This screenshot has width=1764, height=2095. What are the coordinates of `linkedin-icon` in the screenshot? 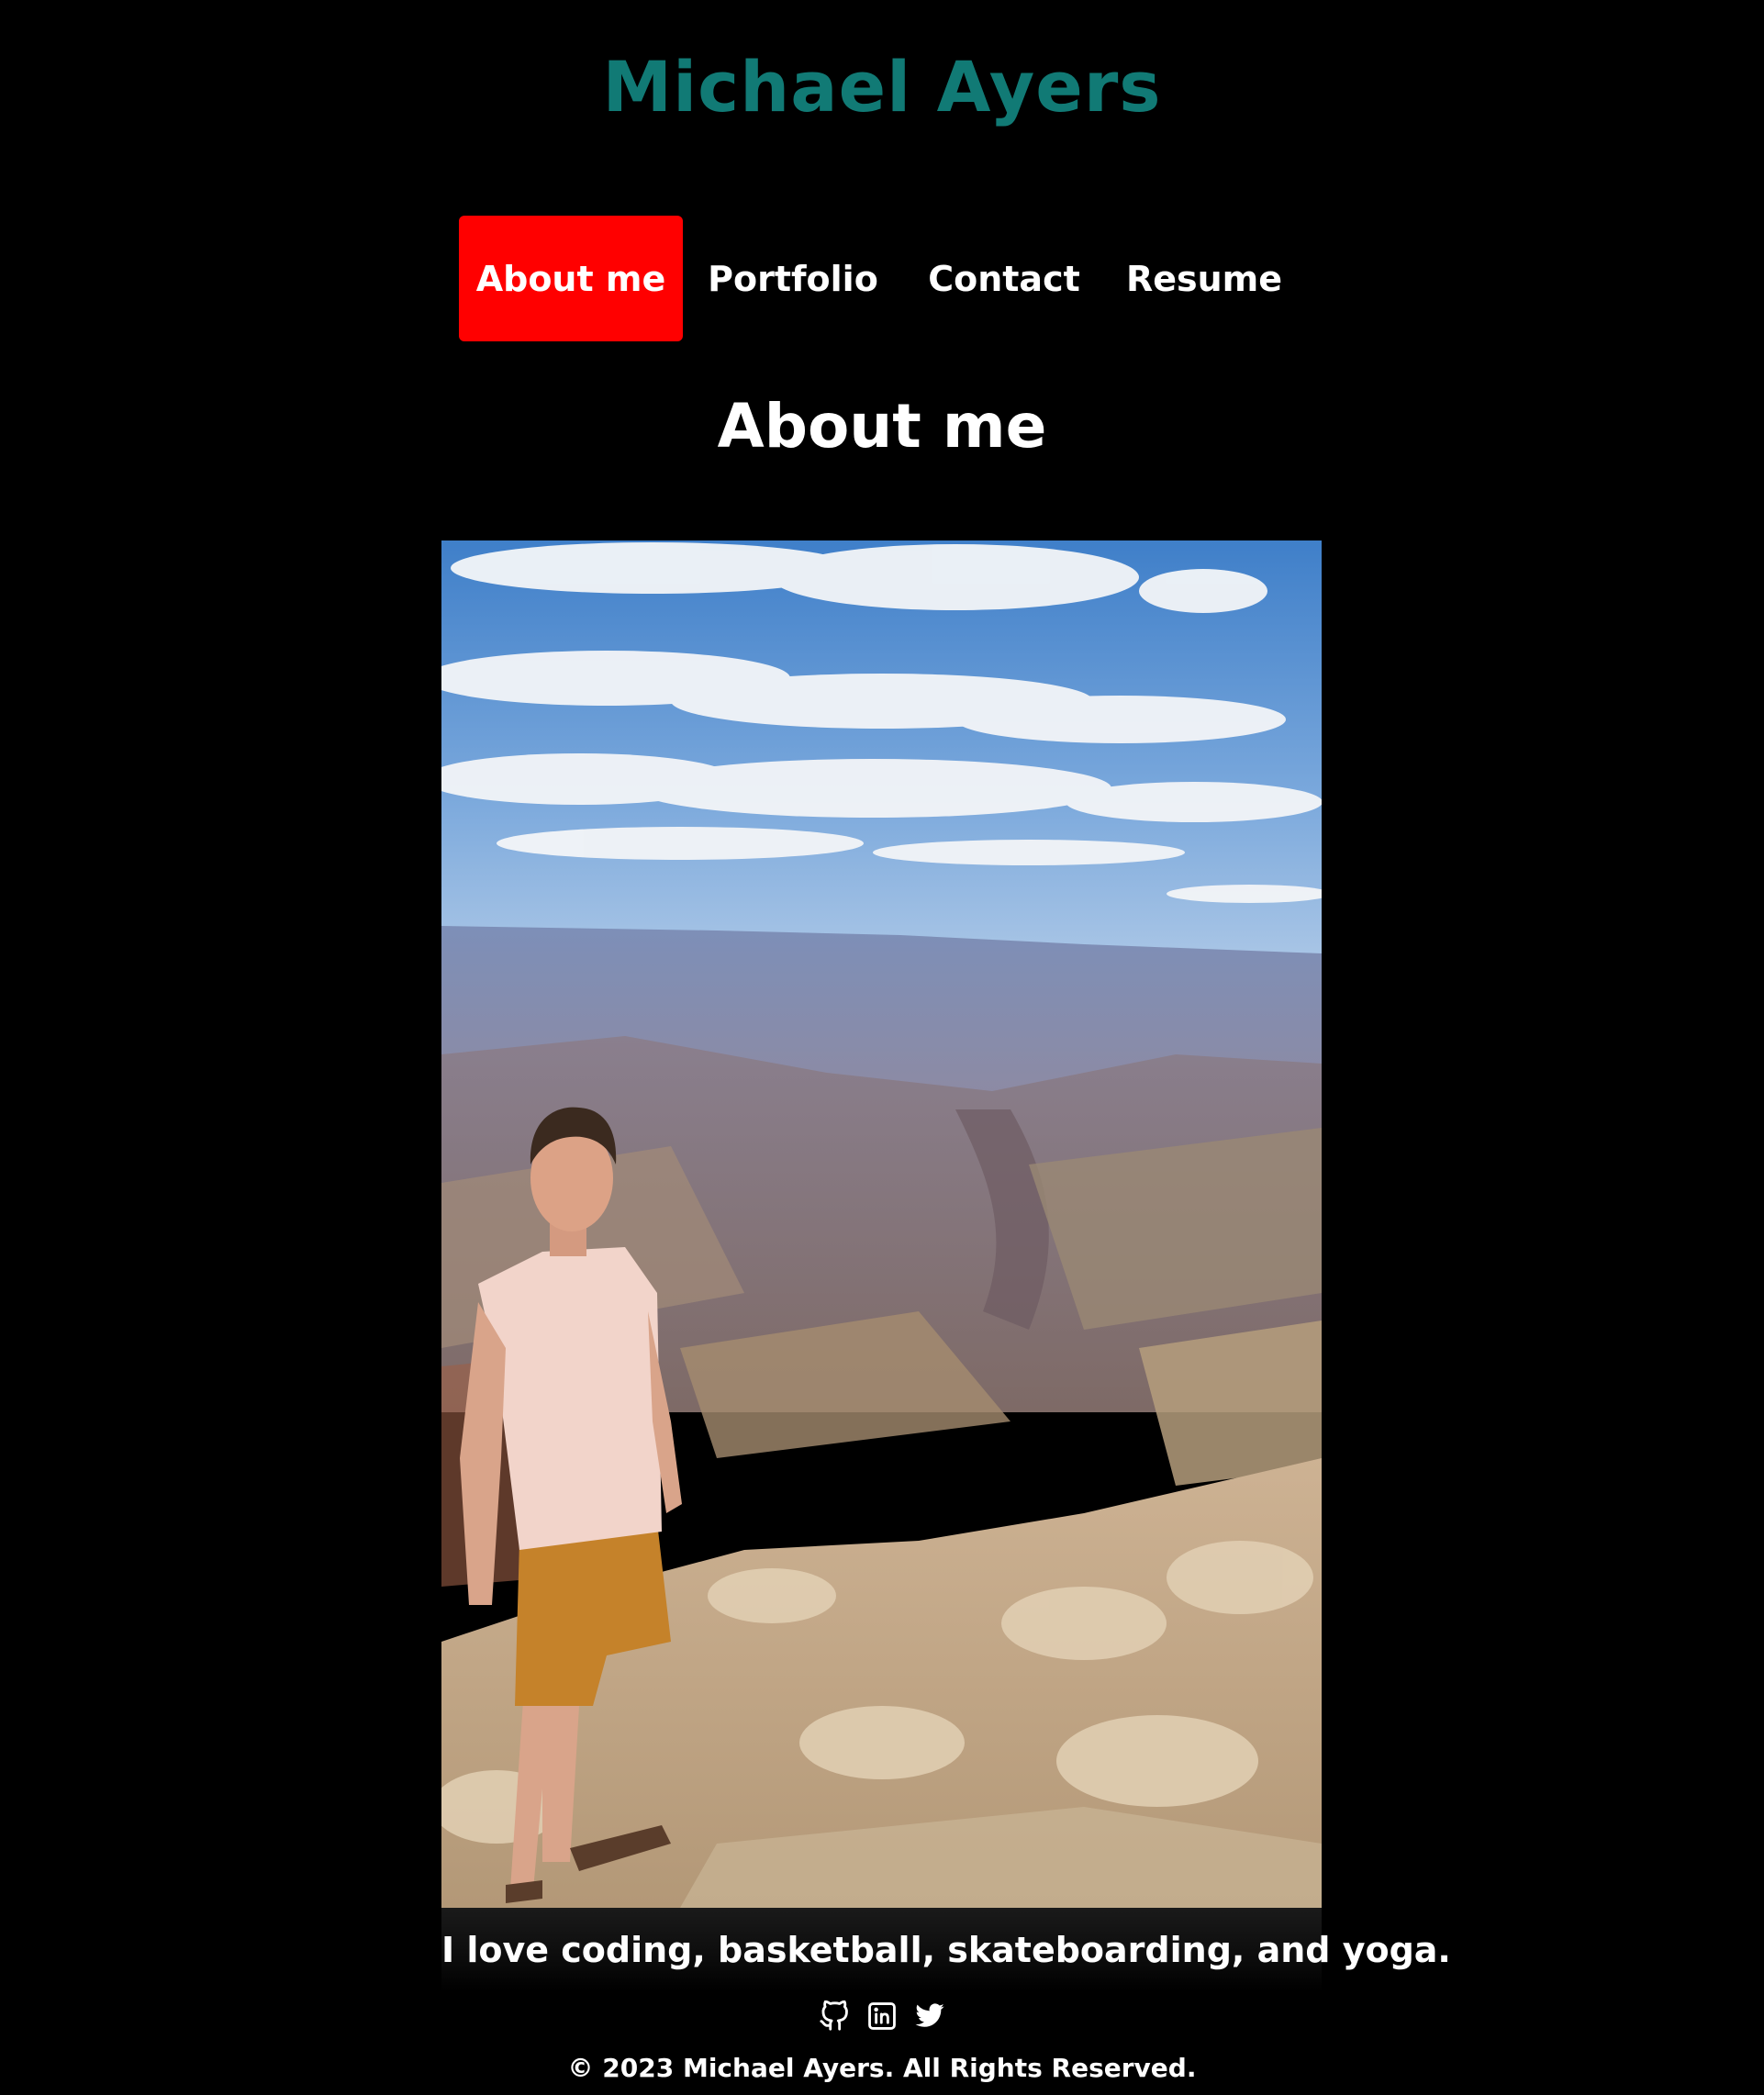 It's located at (882, 2016).